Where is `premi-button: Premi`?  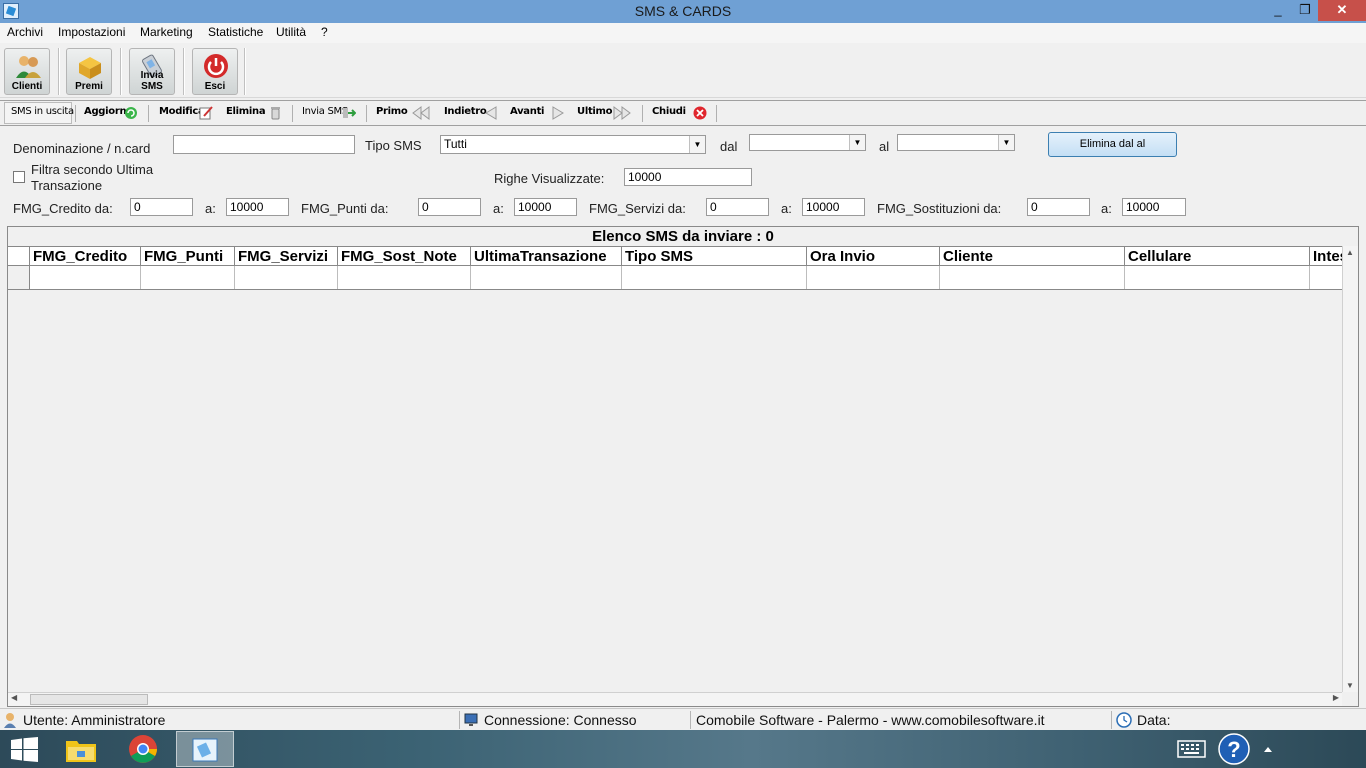 premi-button: Premi is located at coordinates (89, 71).